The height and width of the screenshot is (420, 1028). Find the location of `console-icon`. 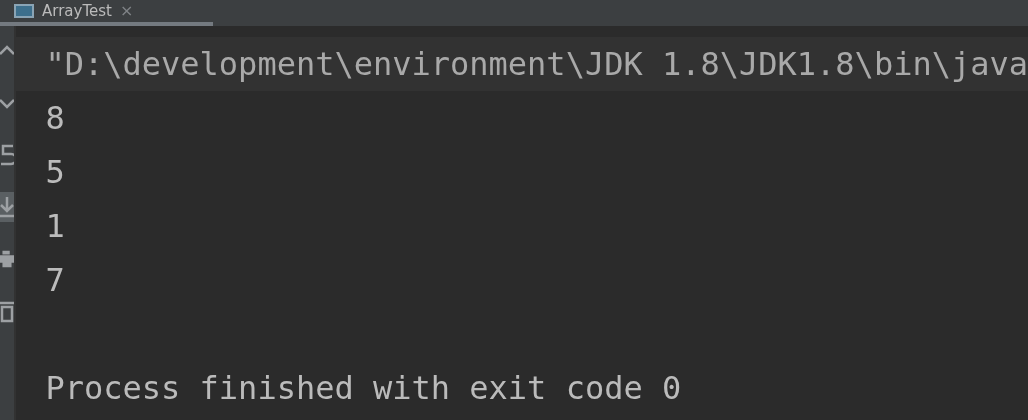

console-icon is located at coordinates (24, 11).